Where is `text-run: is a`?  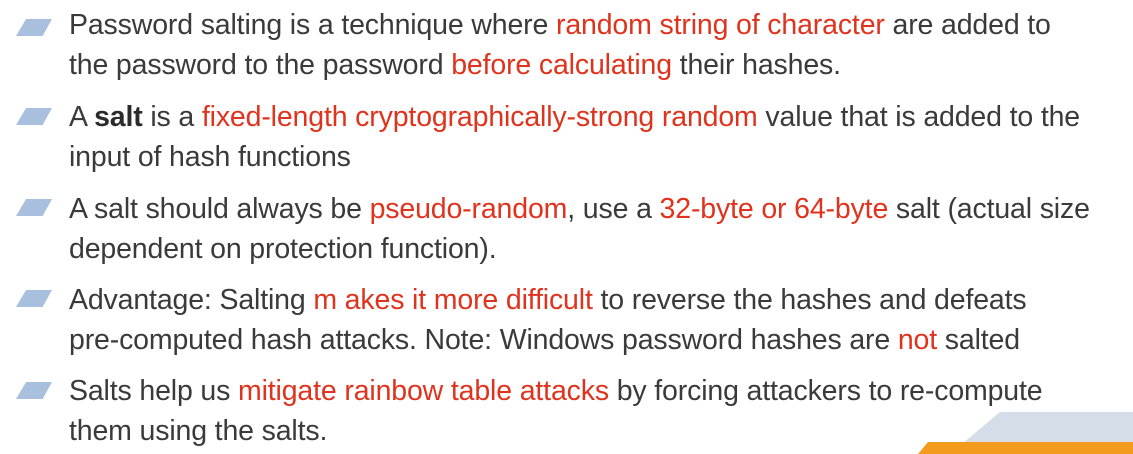 text-run: is a is located at coordinates (172, 117).